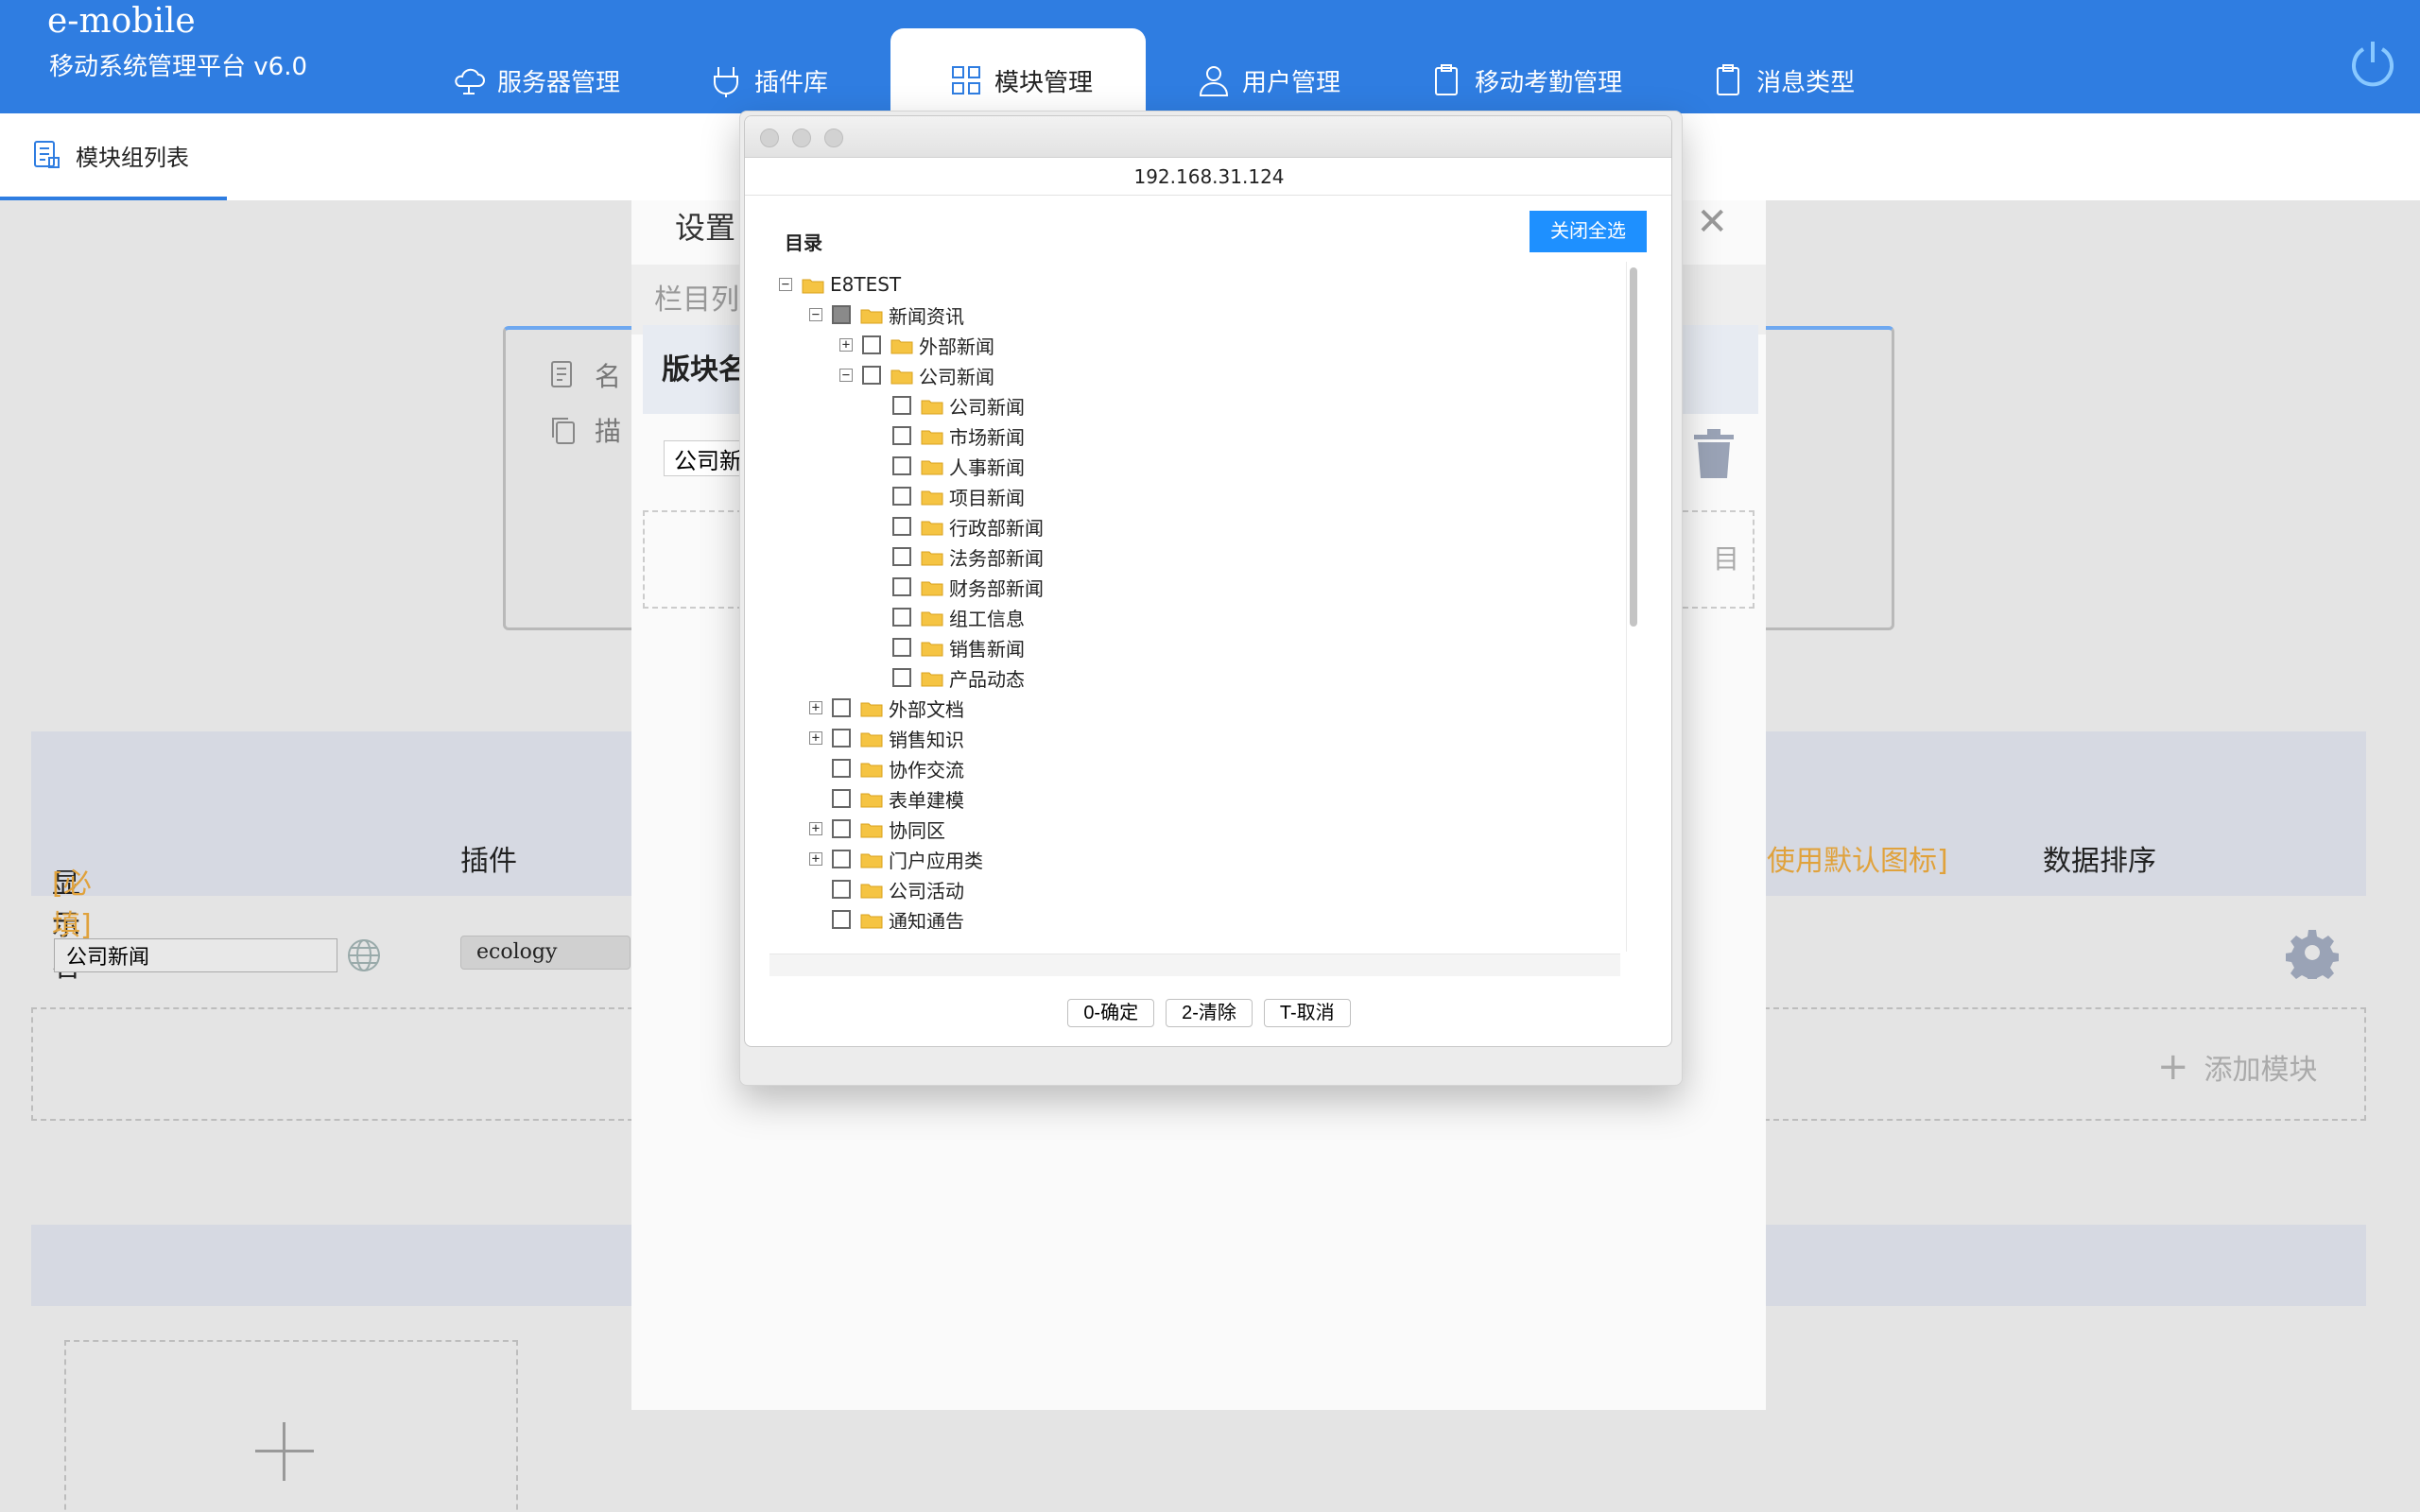  Describe the element at coordinates (886, 315) in the screenshot. I see `tree-node: − 新闻资讯` at that location.